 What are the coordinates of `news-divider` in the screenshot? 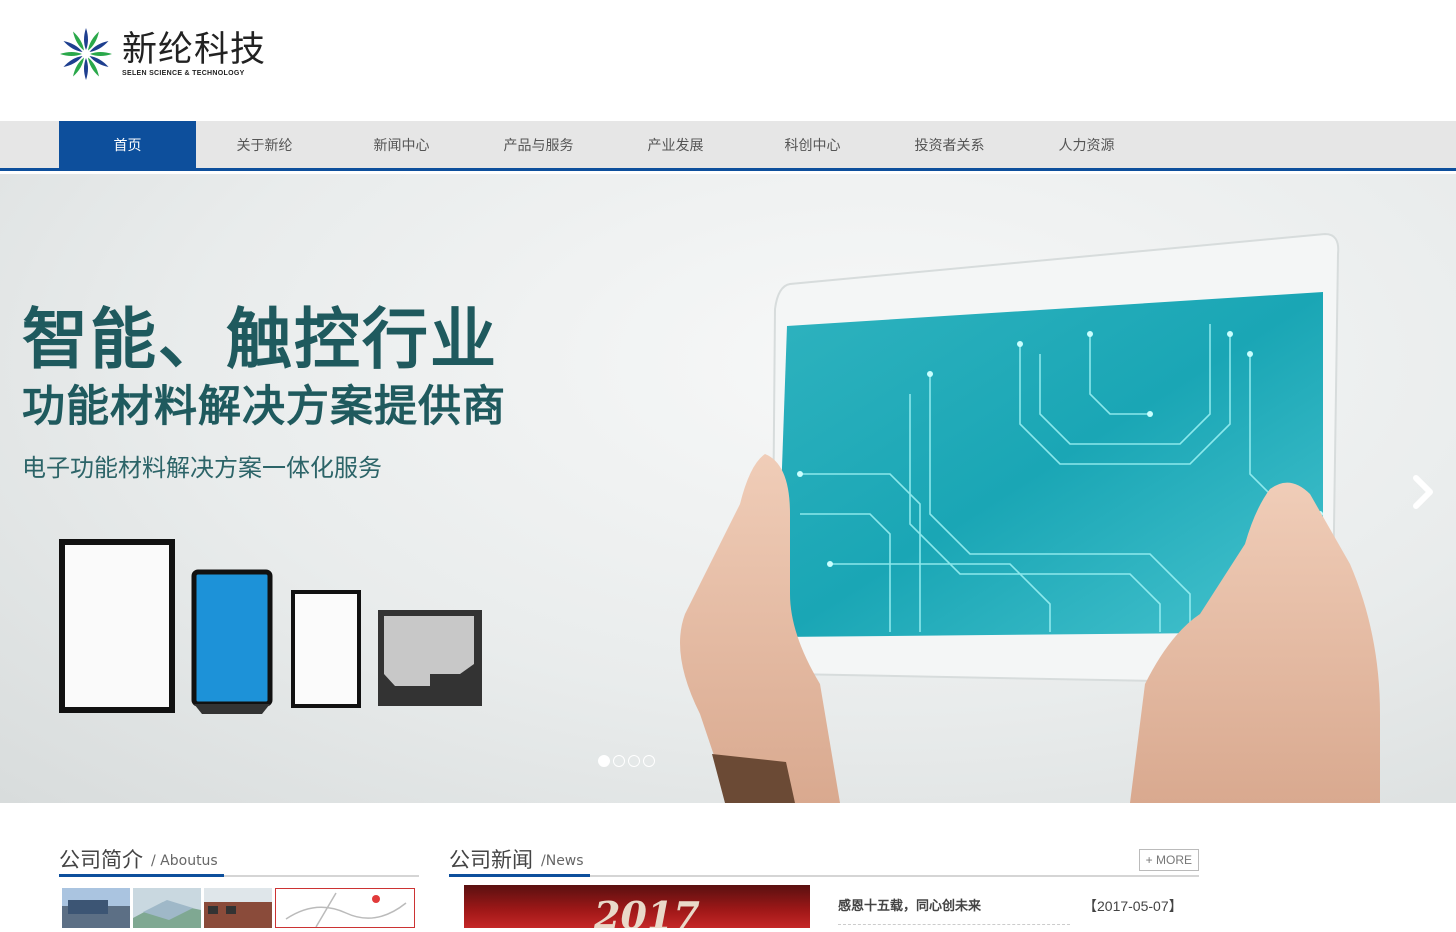 It's located at (954, 924).